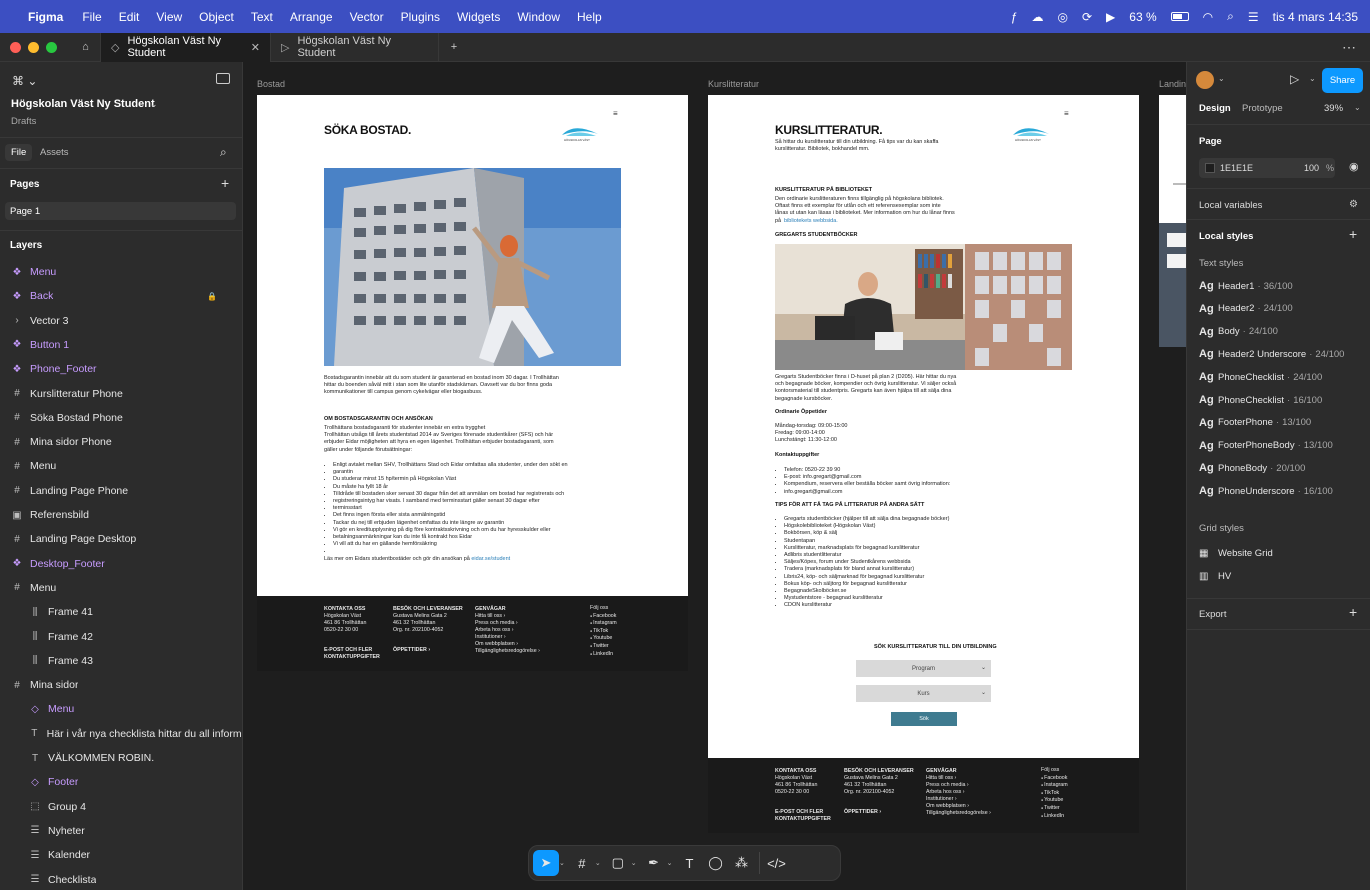 The width and height of the screenshot is (1370, 890). Describe the element at coordinates (454, 47) in the screenshot. I see `new-tab-button: +` at that location.